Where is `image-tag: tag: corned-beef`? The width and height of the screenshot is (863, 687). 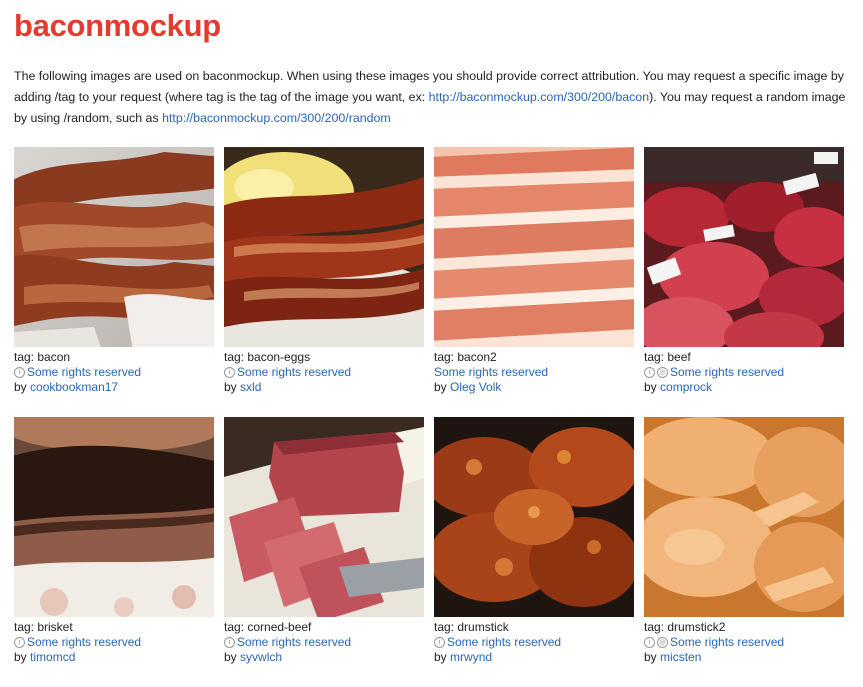
image-tag: tag: corned-beef is located at coordinates (268, 627).